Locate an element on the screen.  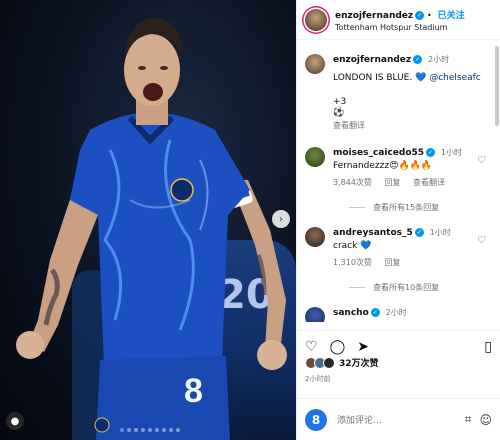
chevron-right-icon: › is located at coordinates (281, 219).